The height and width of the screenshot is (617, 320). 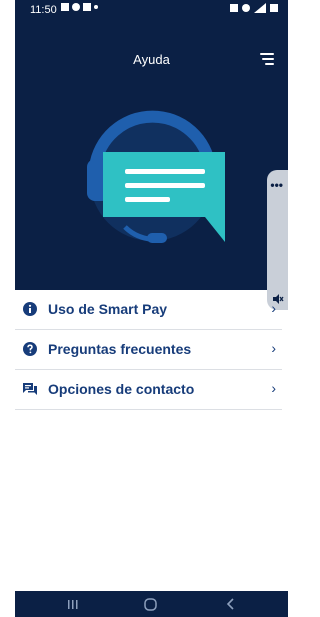 What do you see at coordinates (260, 8) in the screenshot?
I see `signal-icon` at bounding box center [260, 8].